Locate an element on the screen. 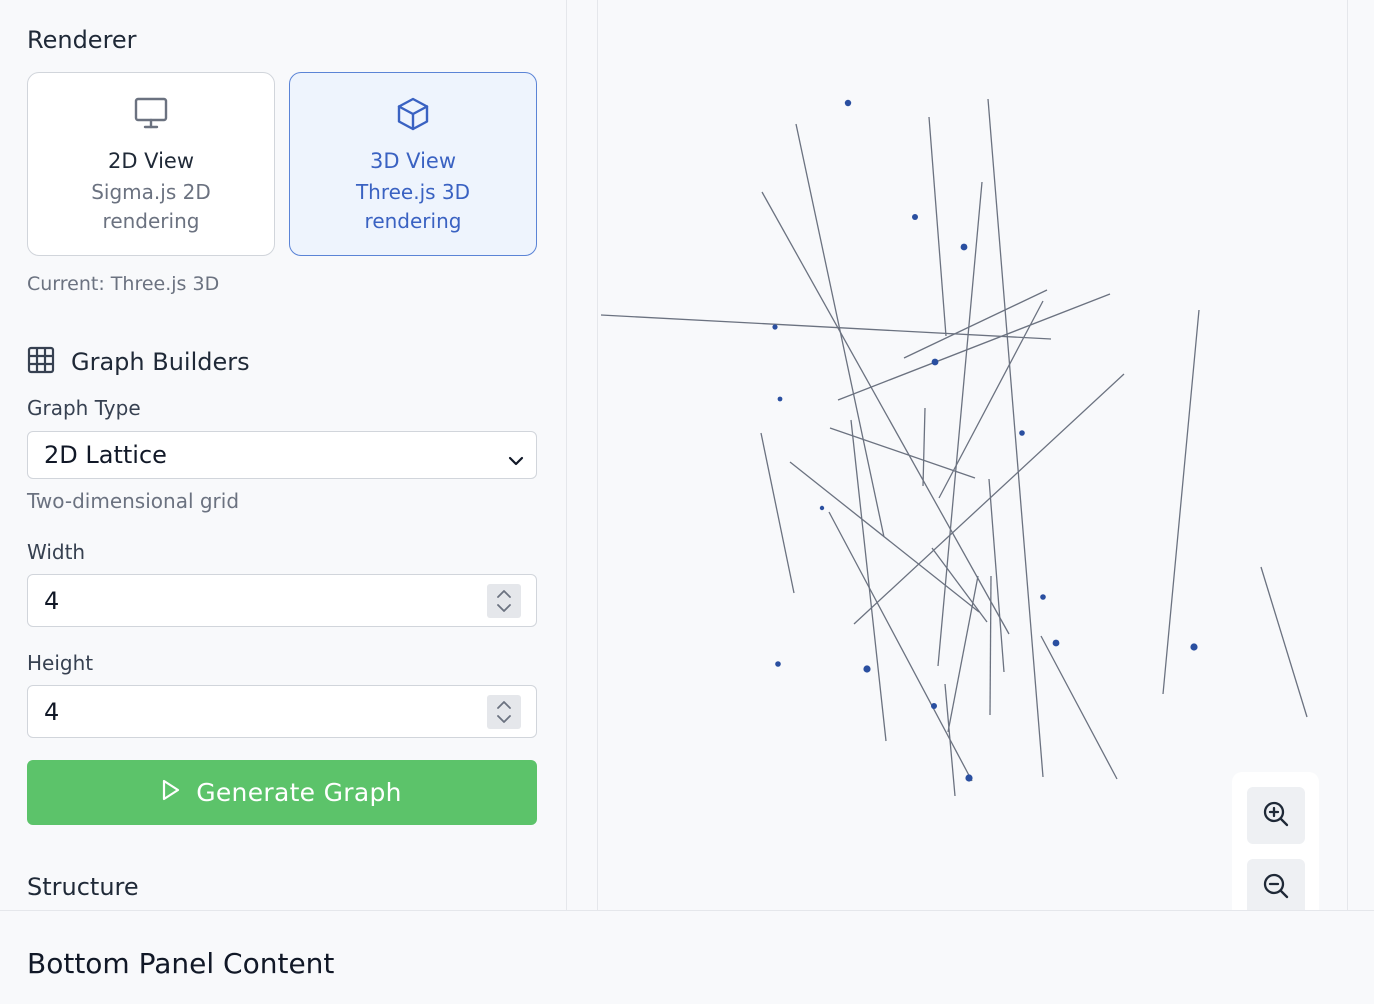 This screenshot has width=1374, height=1004. height-value: 4 is located at coordinates (52, 711).